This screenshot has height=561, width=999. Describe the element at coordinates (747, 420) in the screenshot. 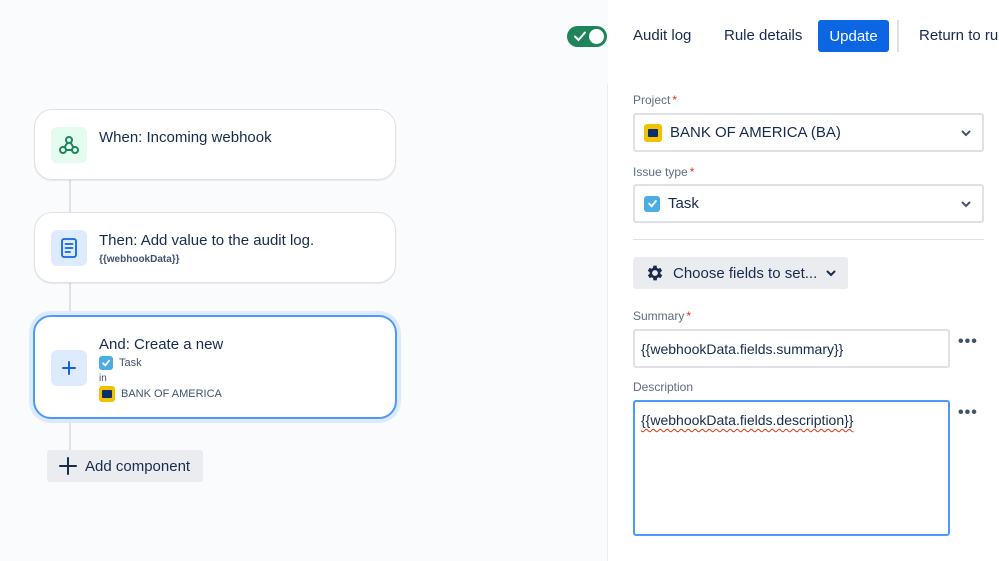

I see `description-value: {{webhookData.fields.description}}` at that location.